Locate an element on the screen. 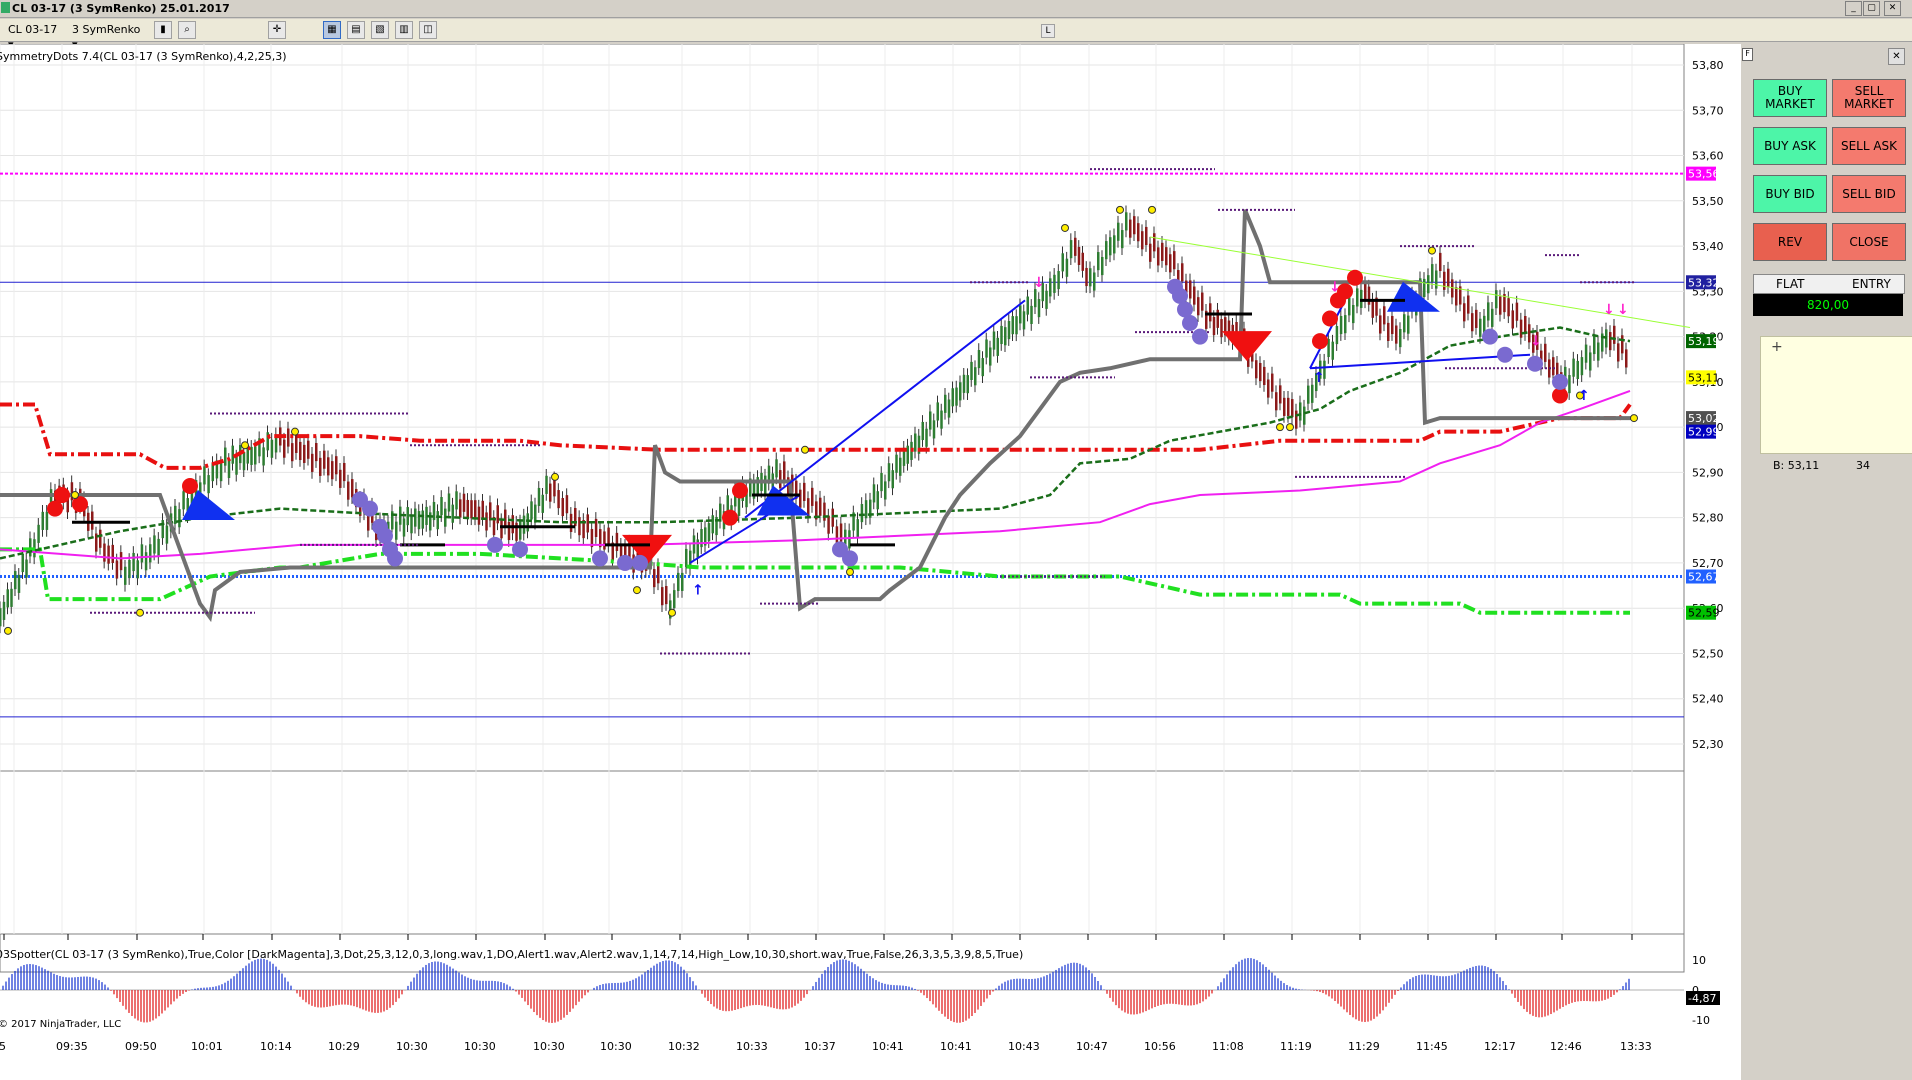 This screenshot has width=1912, height=1080. sell-ask-button: SELL ASK is located at coordinates (1869, 146).